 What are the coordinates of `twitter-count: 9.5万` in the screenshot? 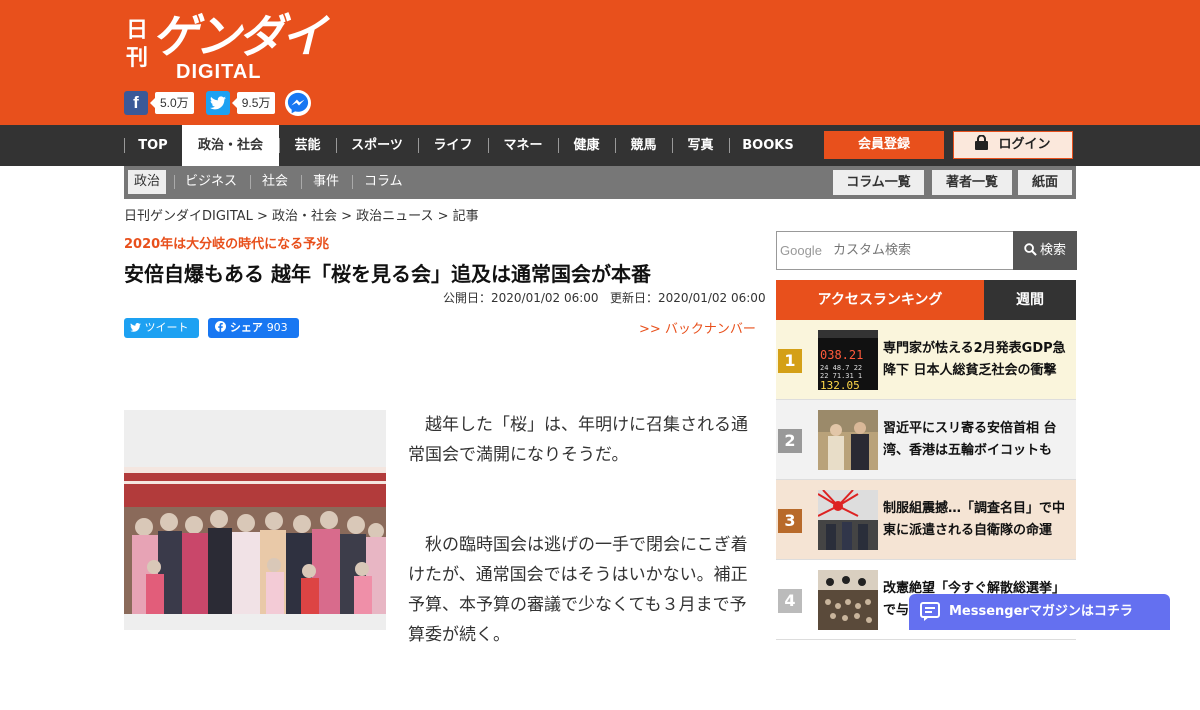 It's located at (253, 103).